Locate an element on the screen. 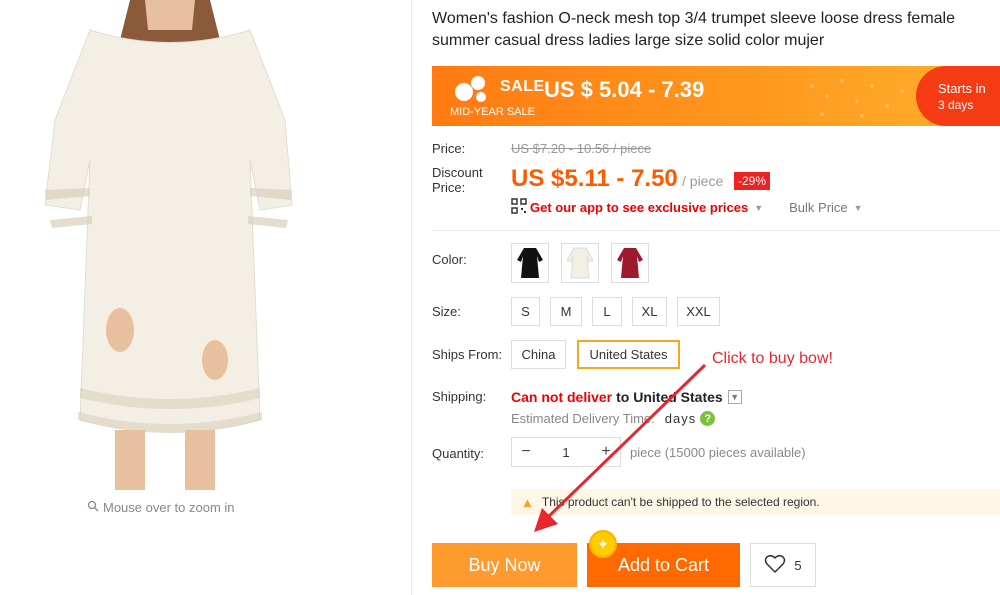 This screenshot has width=1000, height=595. size-label: Size: is located at coordinates (446, 311).